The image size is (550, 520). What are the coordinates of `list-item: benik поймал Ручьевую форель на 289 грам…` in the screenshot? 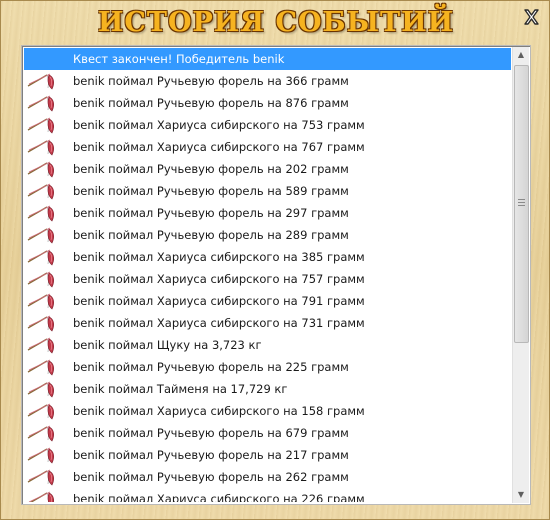 It's located at (267, 235).